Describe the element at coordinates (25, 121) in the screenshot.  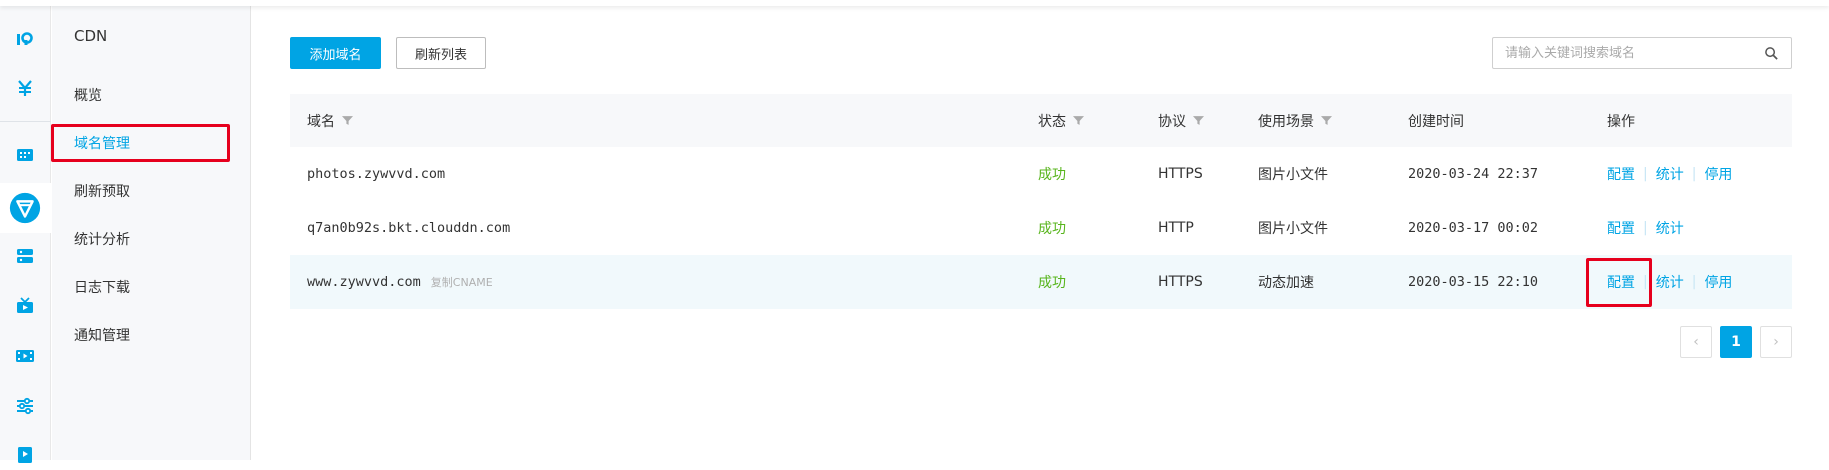
I see `rail-divider` at that location.